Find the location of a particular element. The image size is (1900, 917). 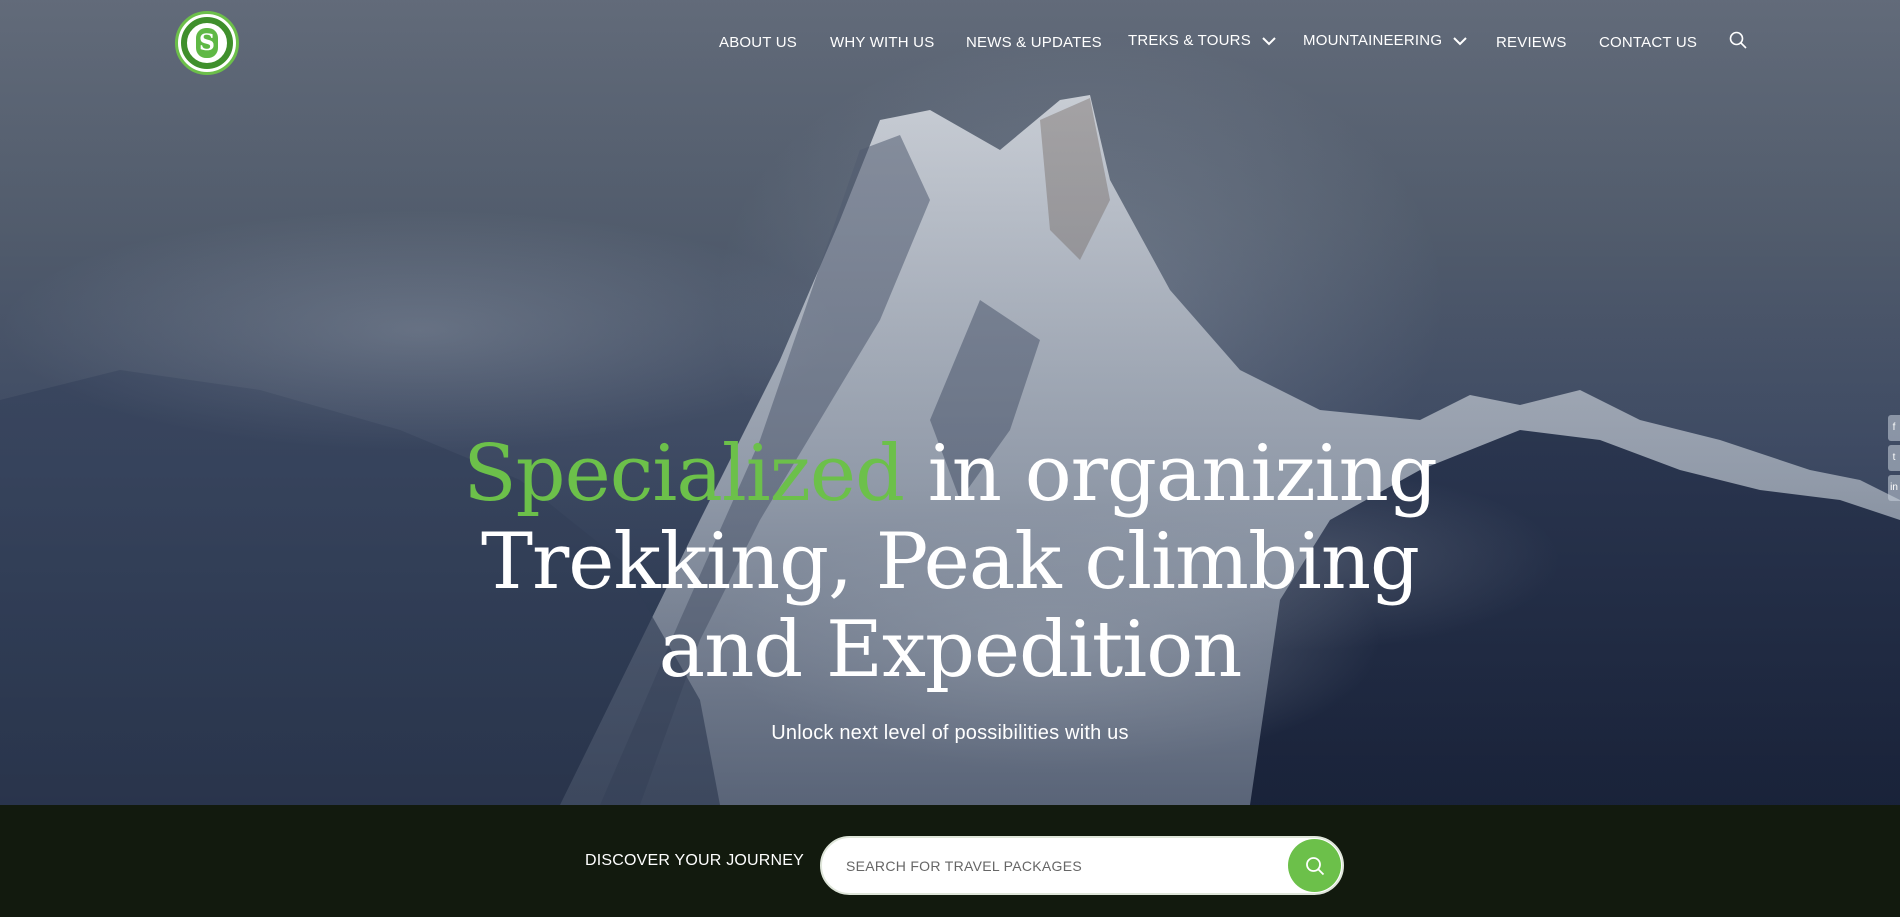

logo-ring: S is located at coordinates (207, 43).